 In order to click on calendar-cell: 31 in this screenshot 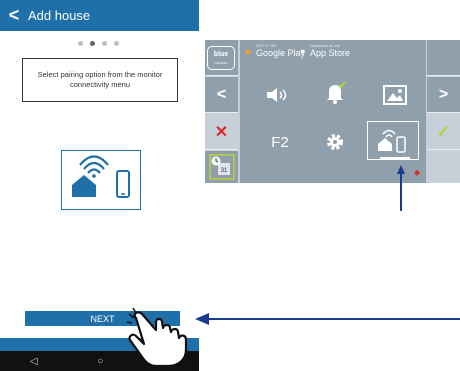, I will do `click(221, 167)`.